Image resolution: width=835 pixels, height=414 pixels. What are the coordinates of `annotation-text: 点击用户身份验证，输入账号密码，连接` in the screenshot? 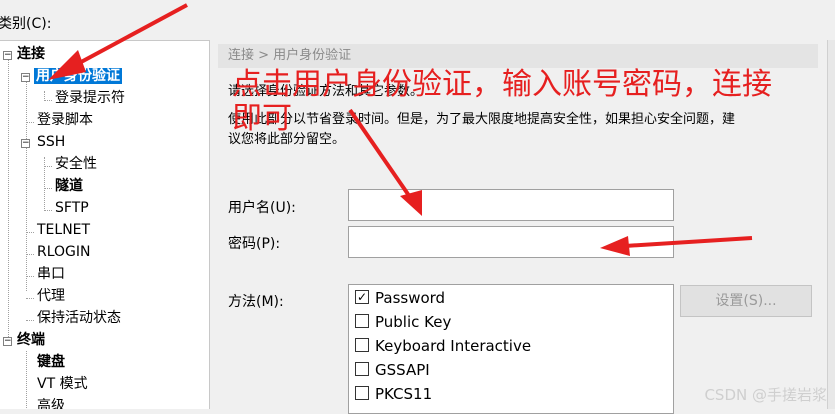 It's located at (502, 84).